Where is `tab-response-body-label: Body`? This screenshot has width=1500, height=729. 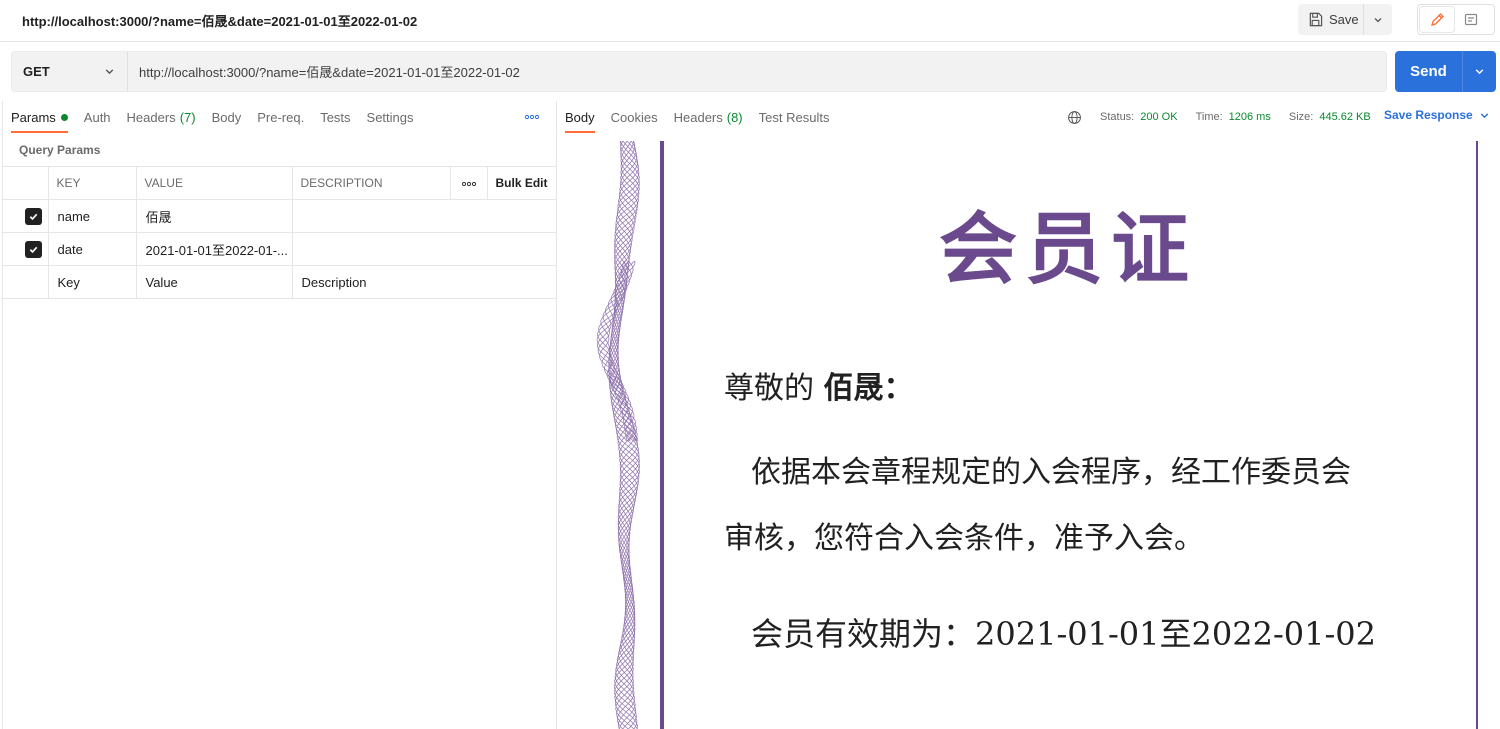 tab-response-body-label: Body is located at coordinates (580, 117).